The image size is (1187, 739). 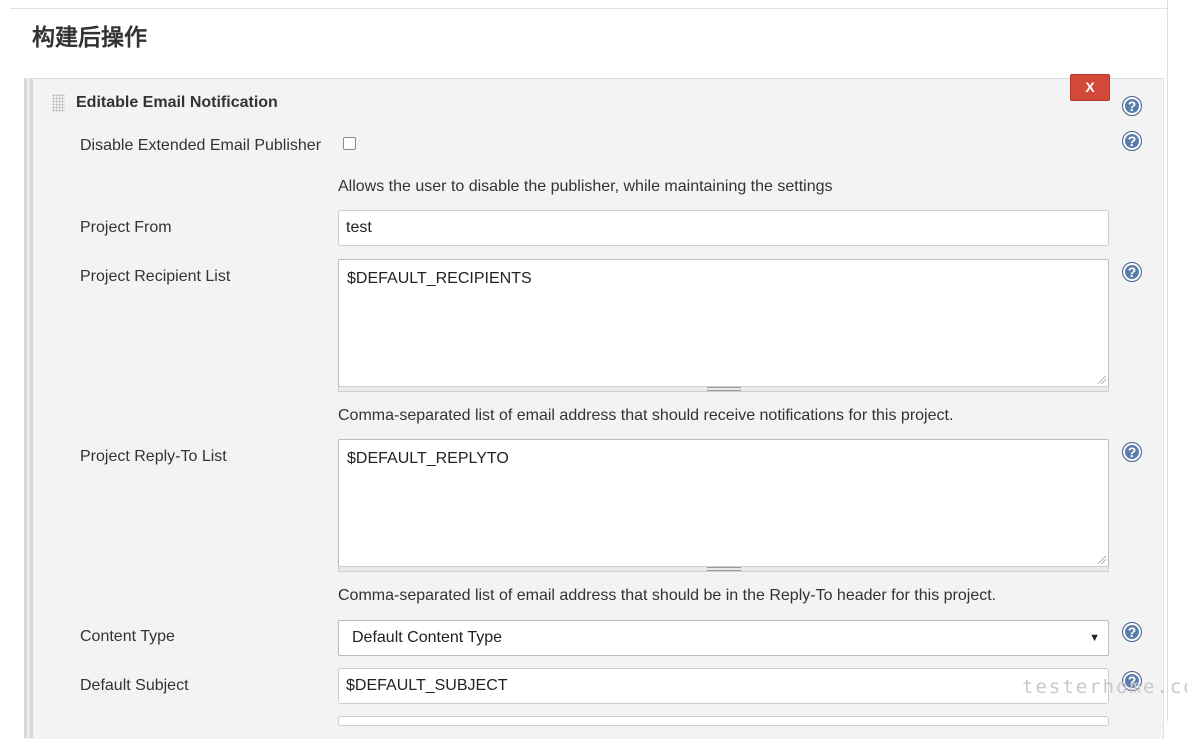 I want to click on panel-stripe, so click(x=28, y=408).